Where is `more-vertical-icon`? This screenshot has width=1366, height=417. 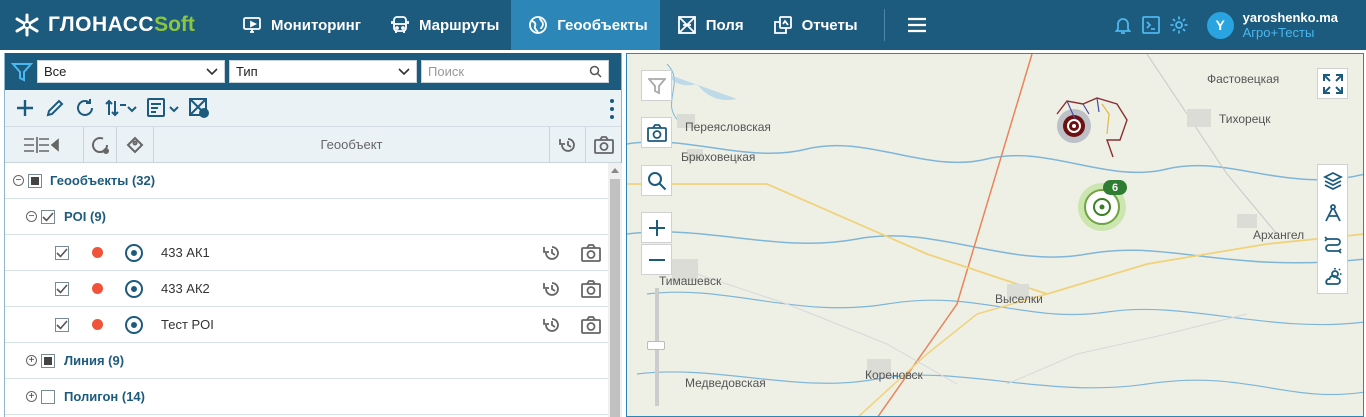
more-vertical-icon is located at coordinates (612, 109).